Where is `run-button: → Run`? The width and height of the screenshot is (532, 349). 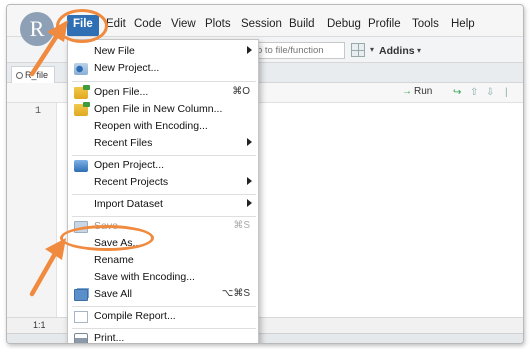
run-button: → Run is located at coordinates (417, 91).